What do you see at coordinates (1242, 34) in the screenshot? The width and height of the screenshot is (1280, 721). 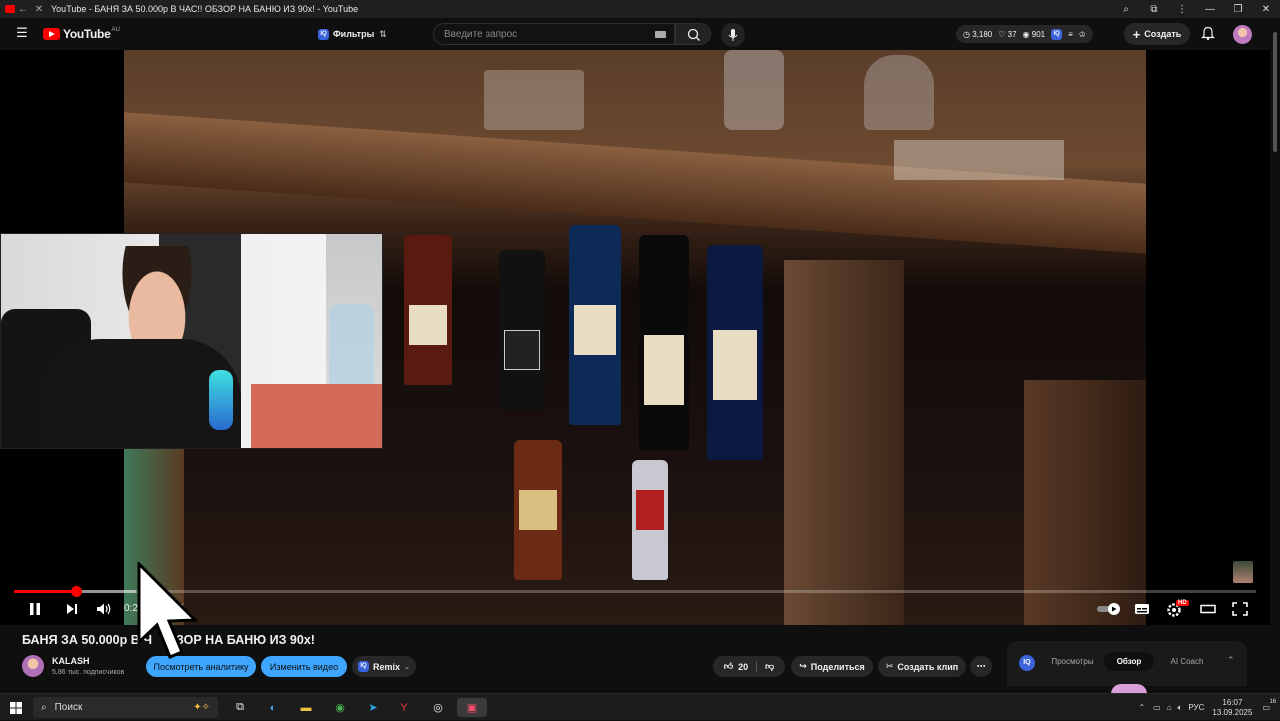 I see `account-avatar` at bounding box center [1242, 34].